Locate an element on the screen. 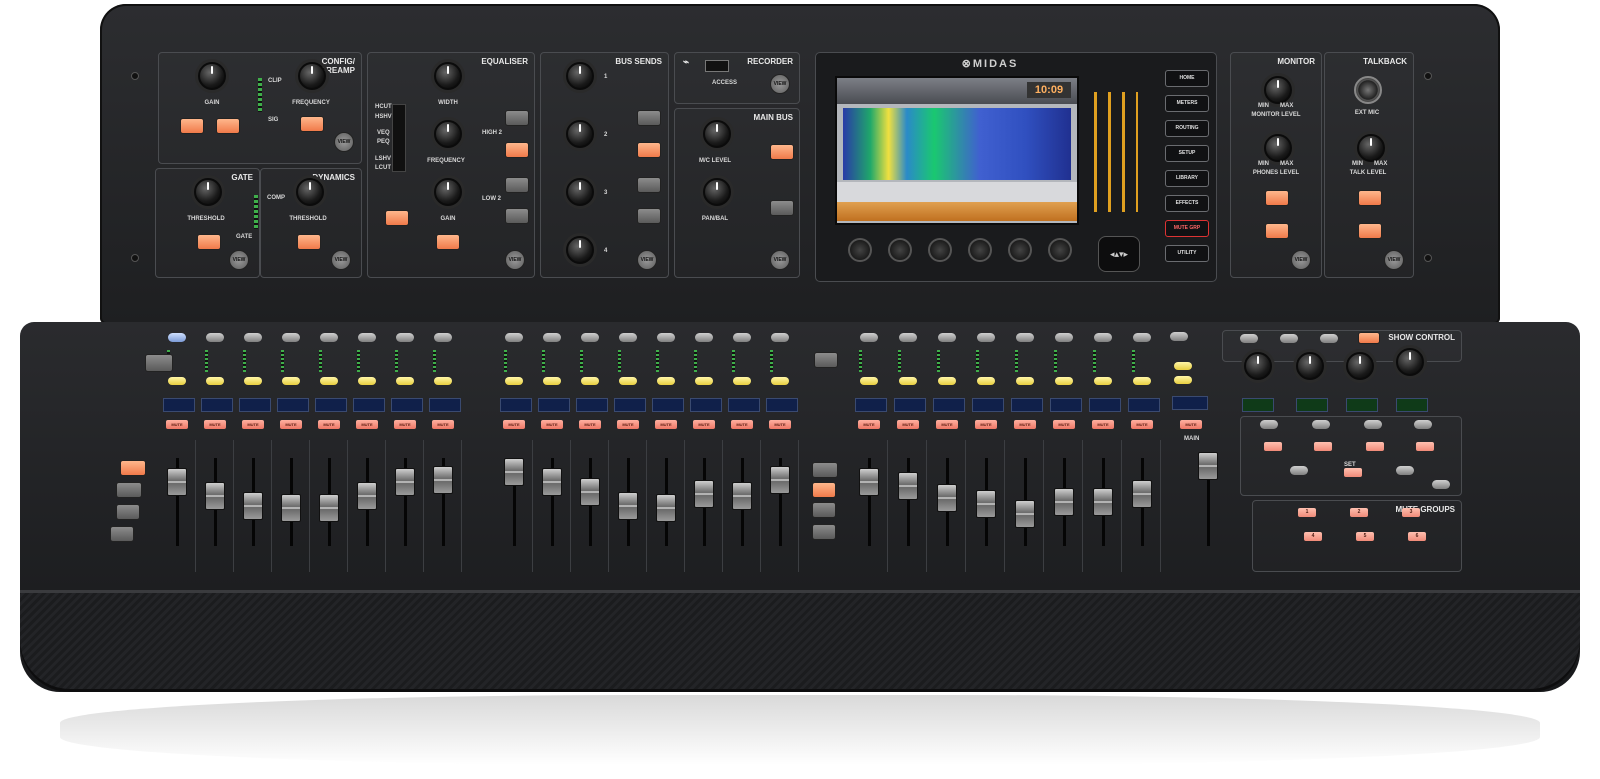 The image size is (1600, 779). talkback-view-button: VIEW is located at coordinates (1394, 260).